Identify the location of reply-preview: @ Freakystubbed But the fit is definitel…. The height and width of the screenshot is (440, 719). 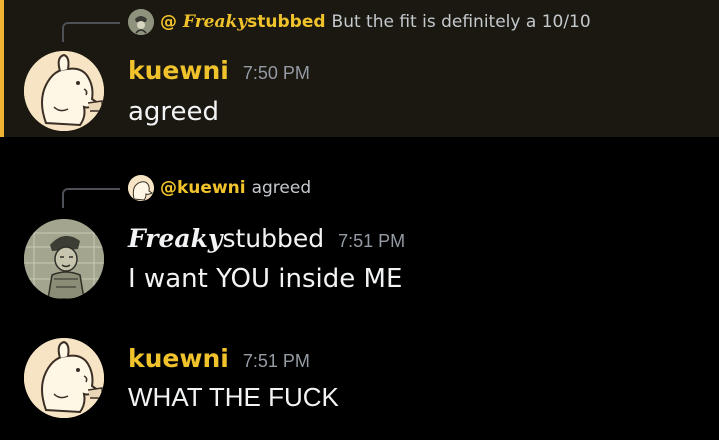
(359, 22).